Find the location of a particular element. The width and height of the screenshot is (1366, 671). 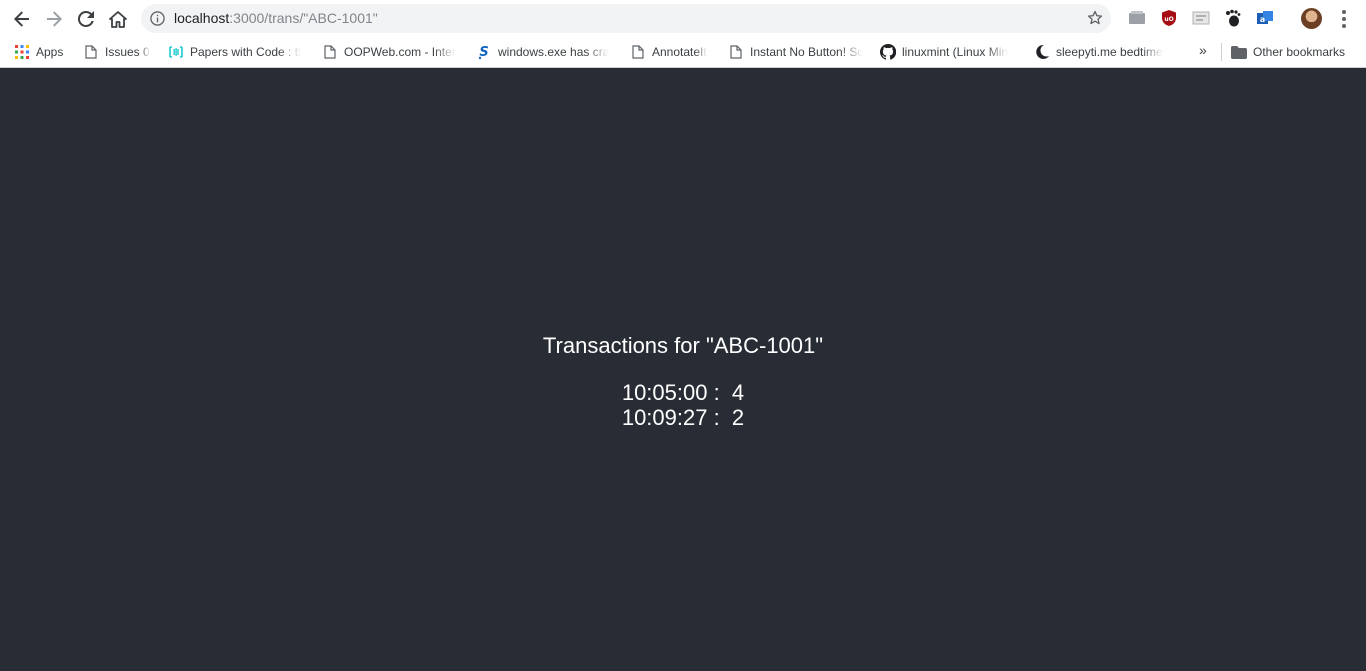

bookmark-label: Issues 0 is located at coordinates (127, 52).